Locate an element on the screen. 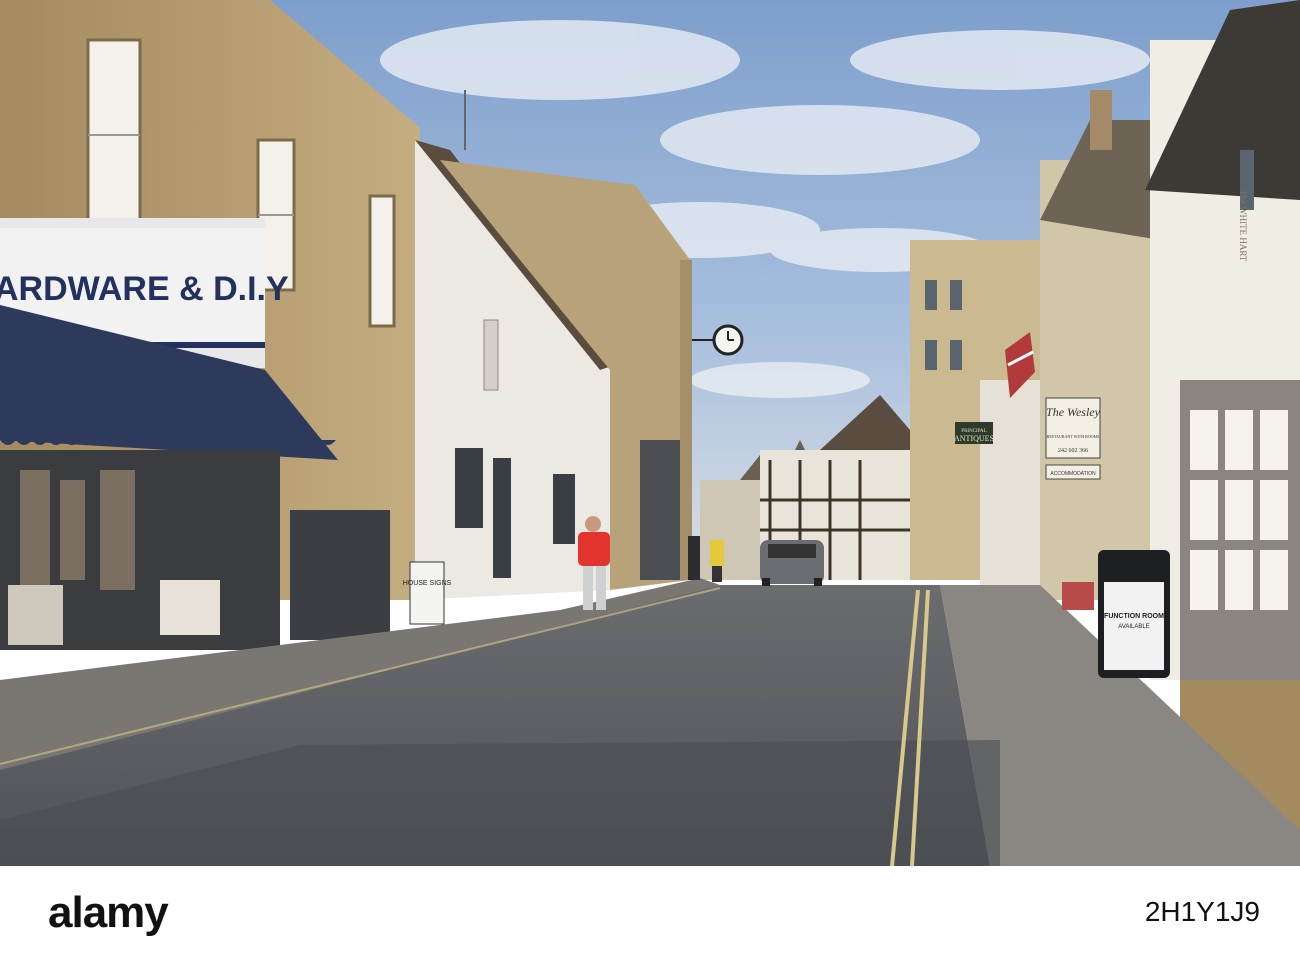 The height and width of the screenshot is (956, 1300). shop-sign-text: ARDWARE & D.I.Y is located at coordinates (144, 289).